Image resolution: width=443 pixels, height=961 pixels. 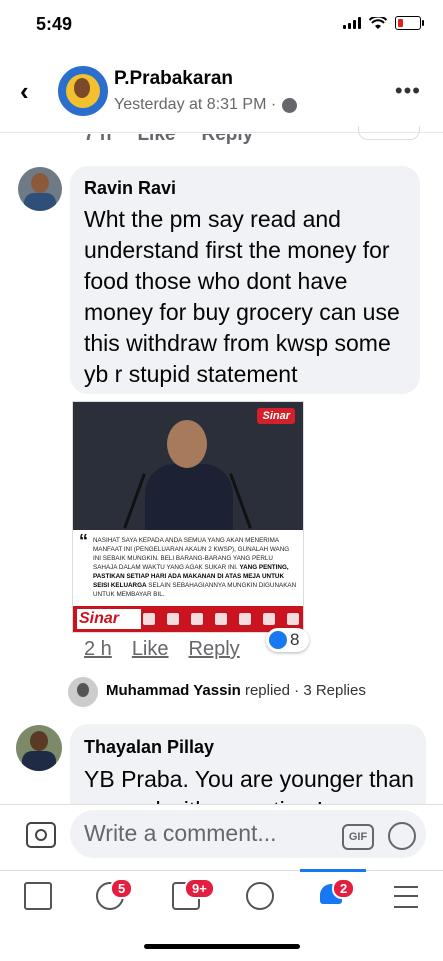 I want to click on home-indicator, so click(x=222, y=946).